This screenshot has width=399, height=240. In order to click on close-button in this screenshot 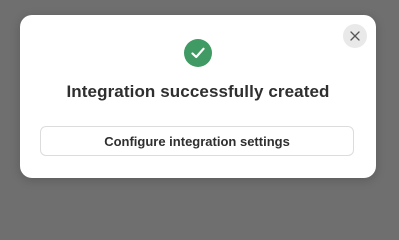, I will do `click(355, 36)`.